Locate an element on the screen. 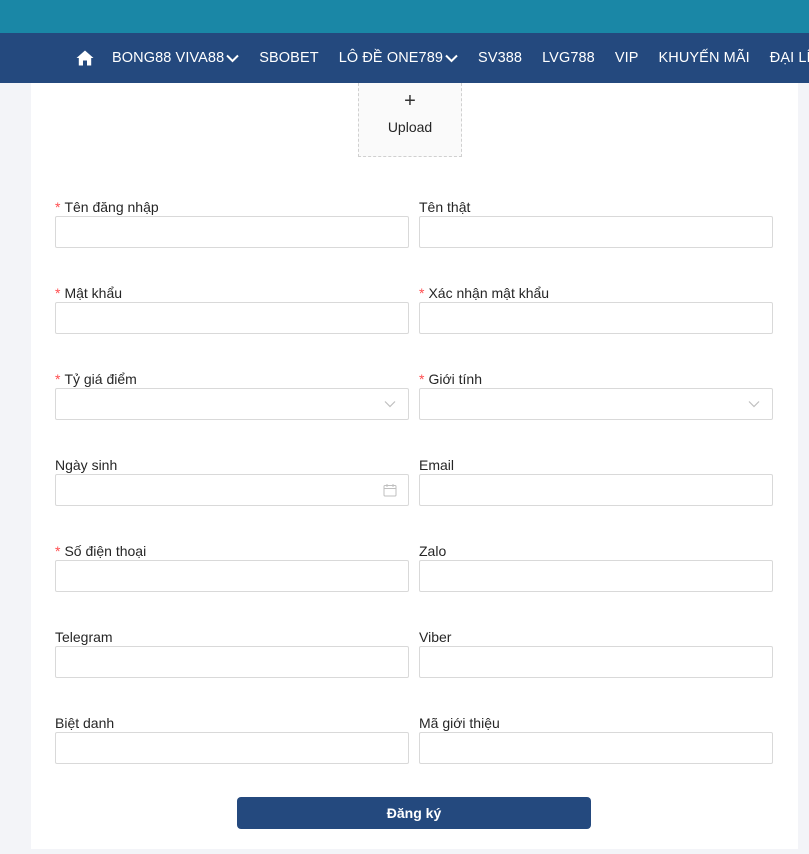  birthday-label: Ngày sinh is located at coordinates (86, 465).